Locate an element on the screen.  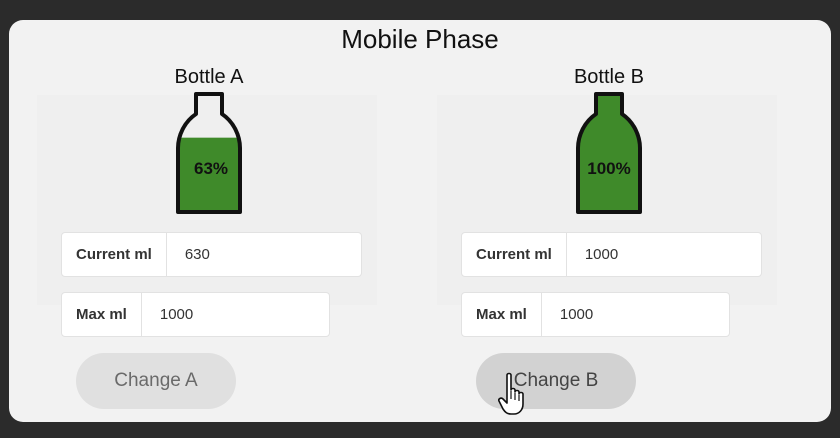
bottle-a-max-ml-input is located at coordinates (235, 314).